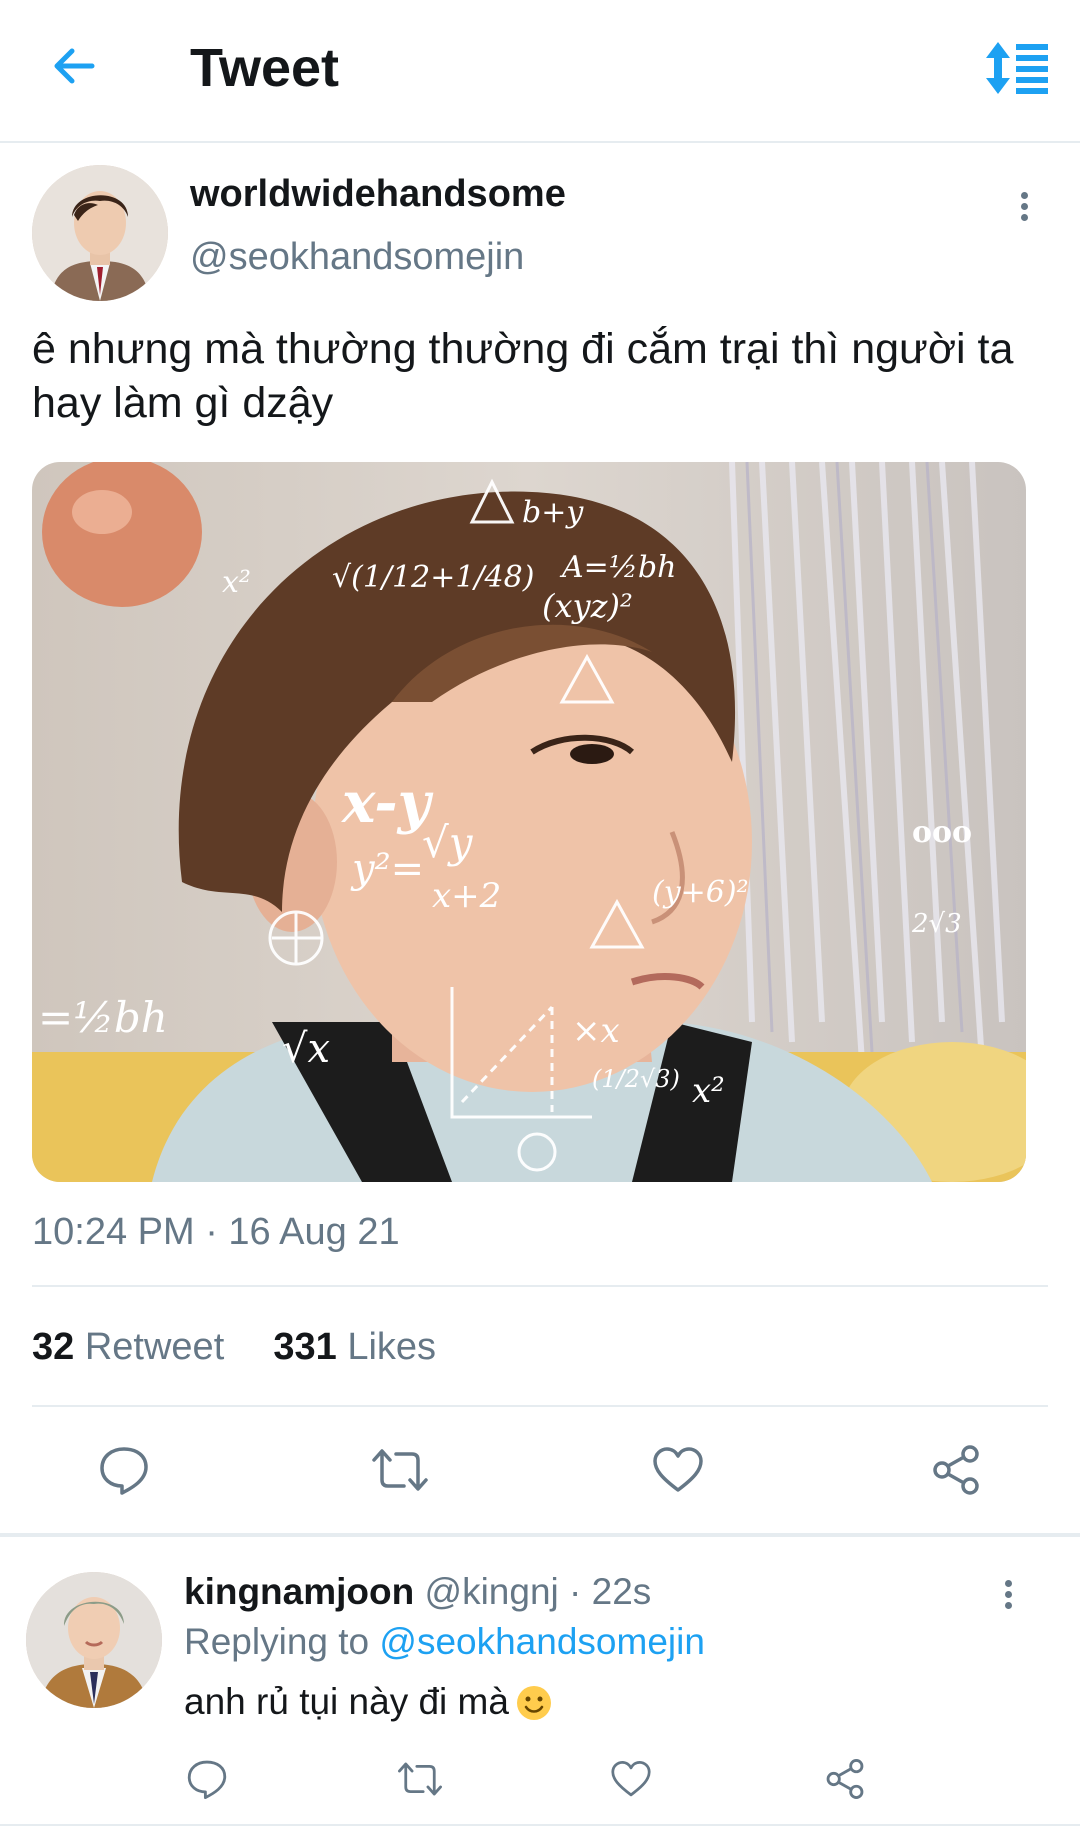  What do you see at coordinates (534, 1703) in the screenshot?
I see `smile-emoji-icon` at bounding box center [534, 1703].